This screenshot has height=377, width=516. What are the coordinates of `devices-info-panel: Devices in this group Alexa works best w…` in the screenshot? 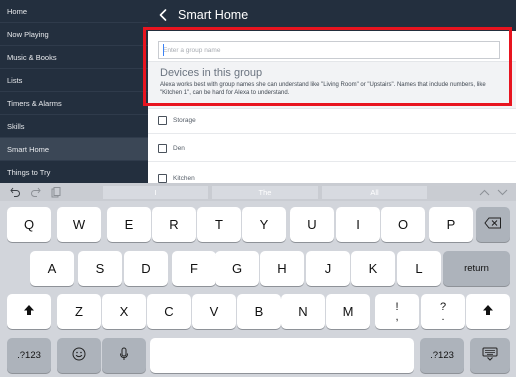 It's located at (332, 85).